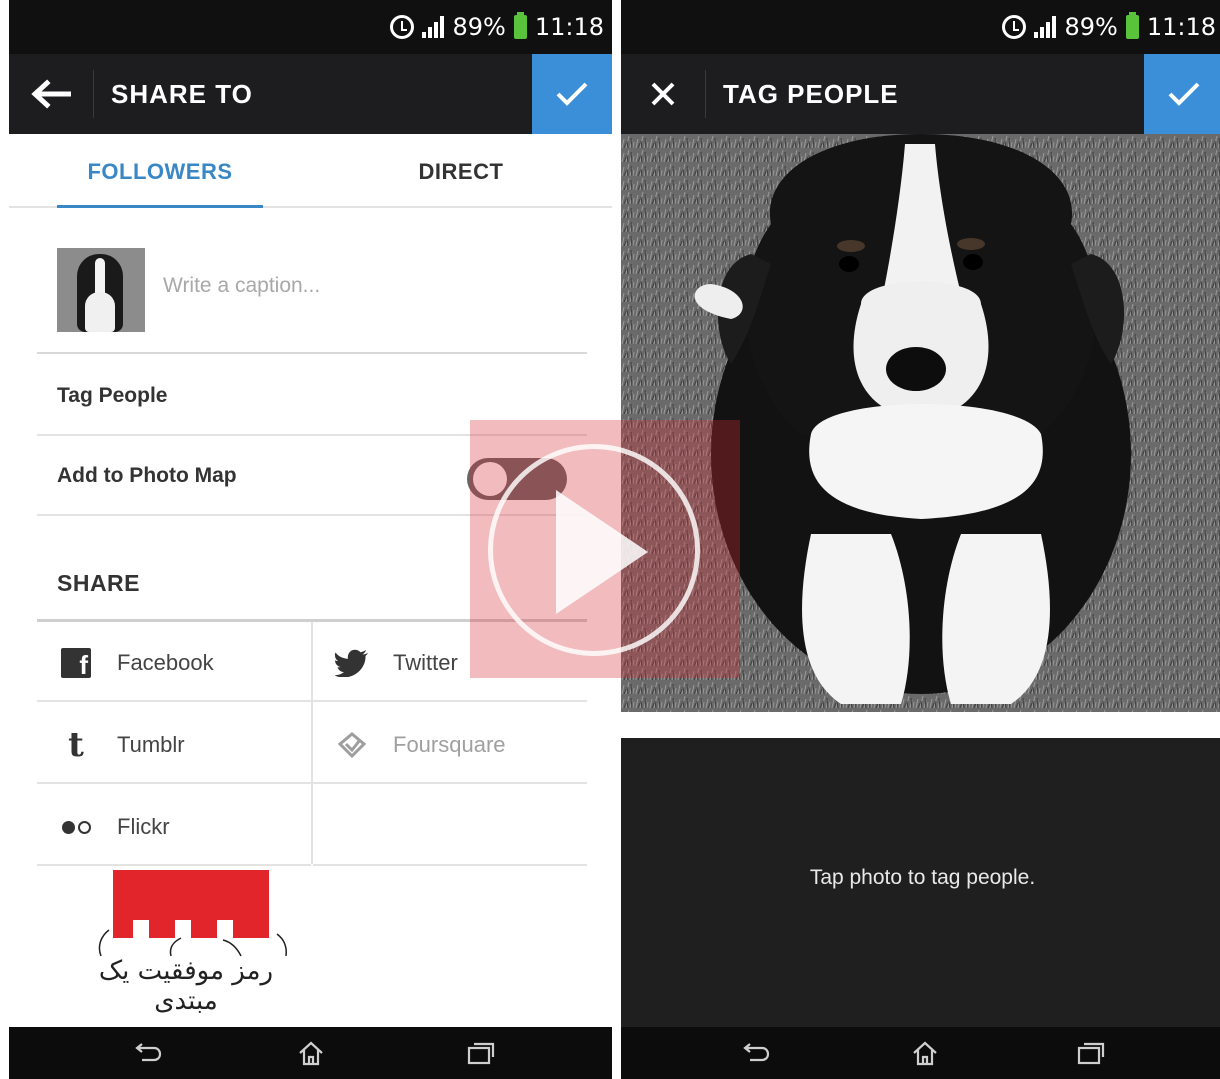  I want to click on share-tabs: FOLLOWERS DIRECT, so click(310, 171).